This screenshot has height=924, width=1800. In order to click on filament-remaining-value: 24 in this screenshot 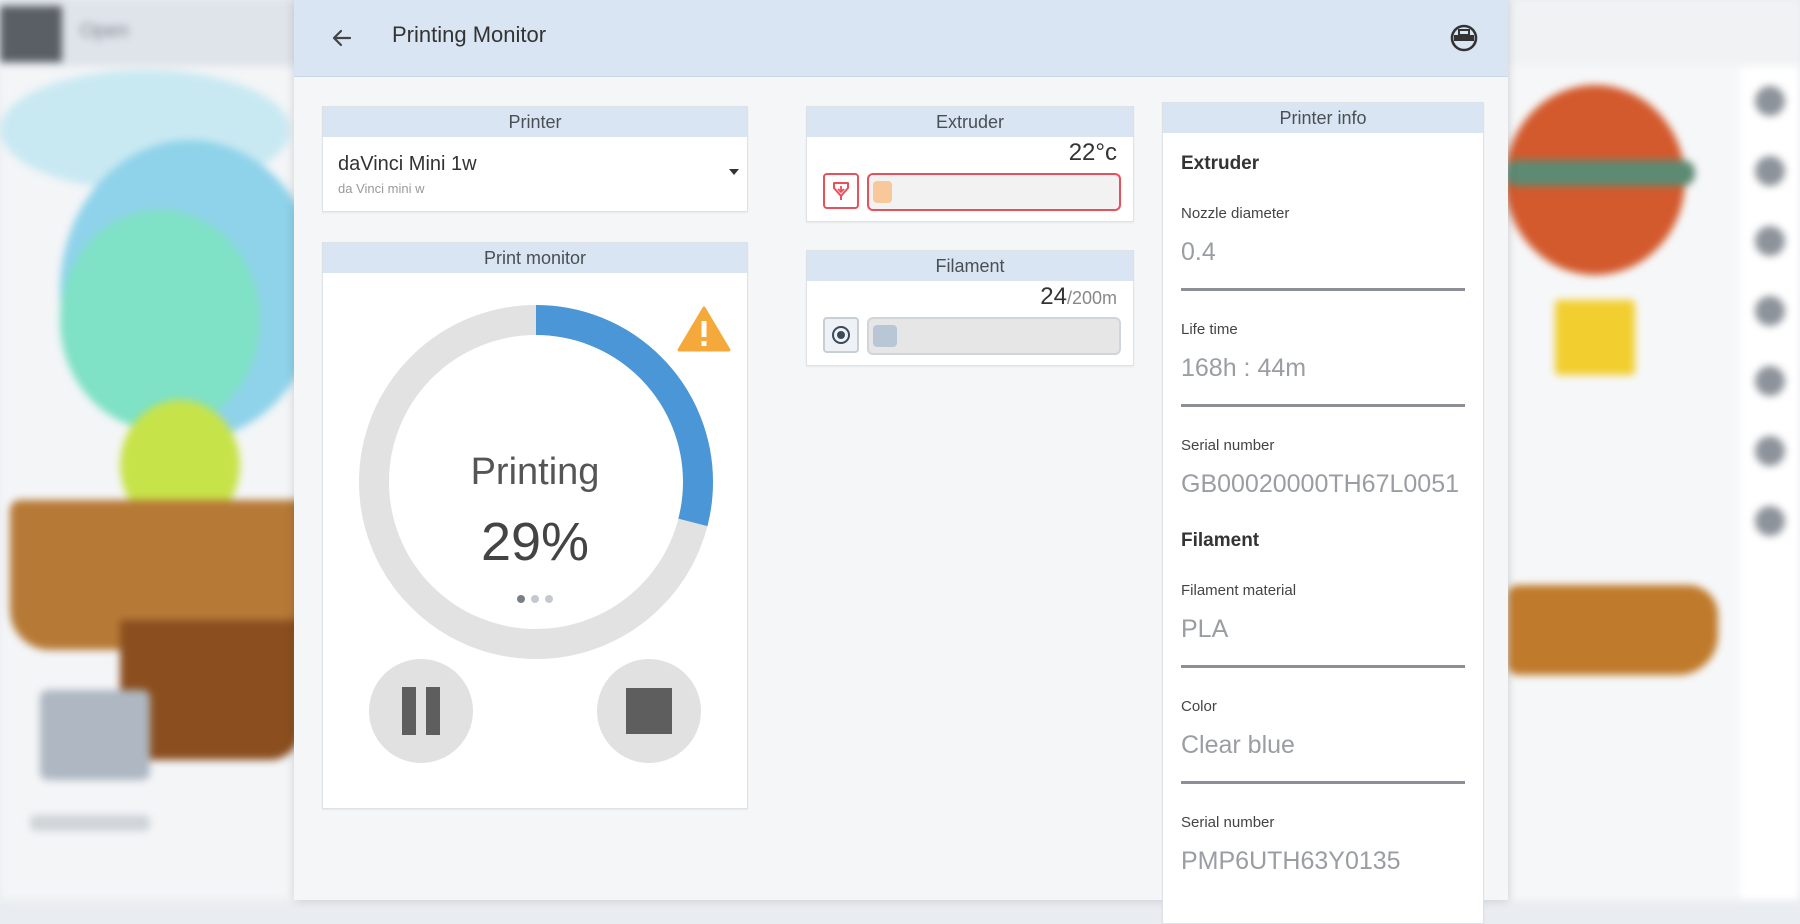, I will do `click(1053, 296)`.